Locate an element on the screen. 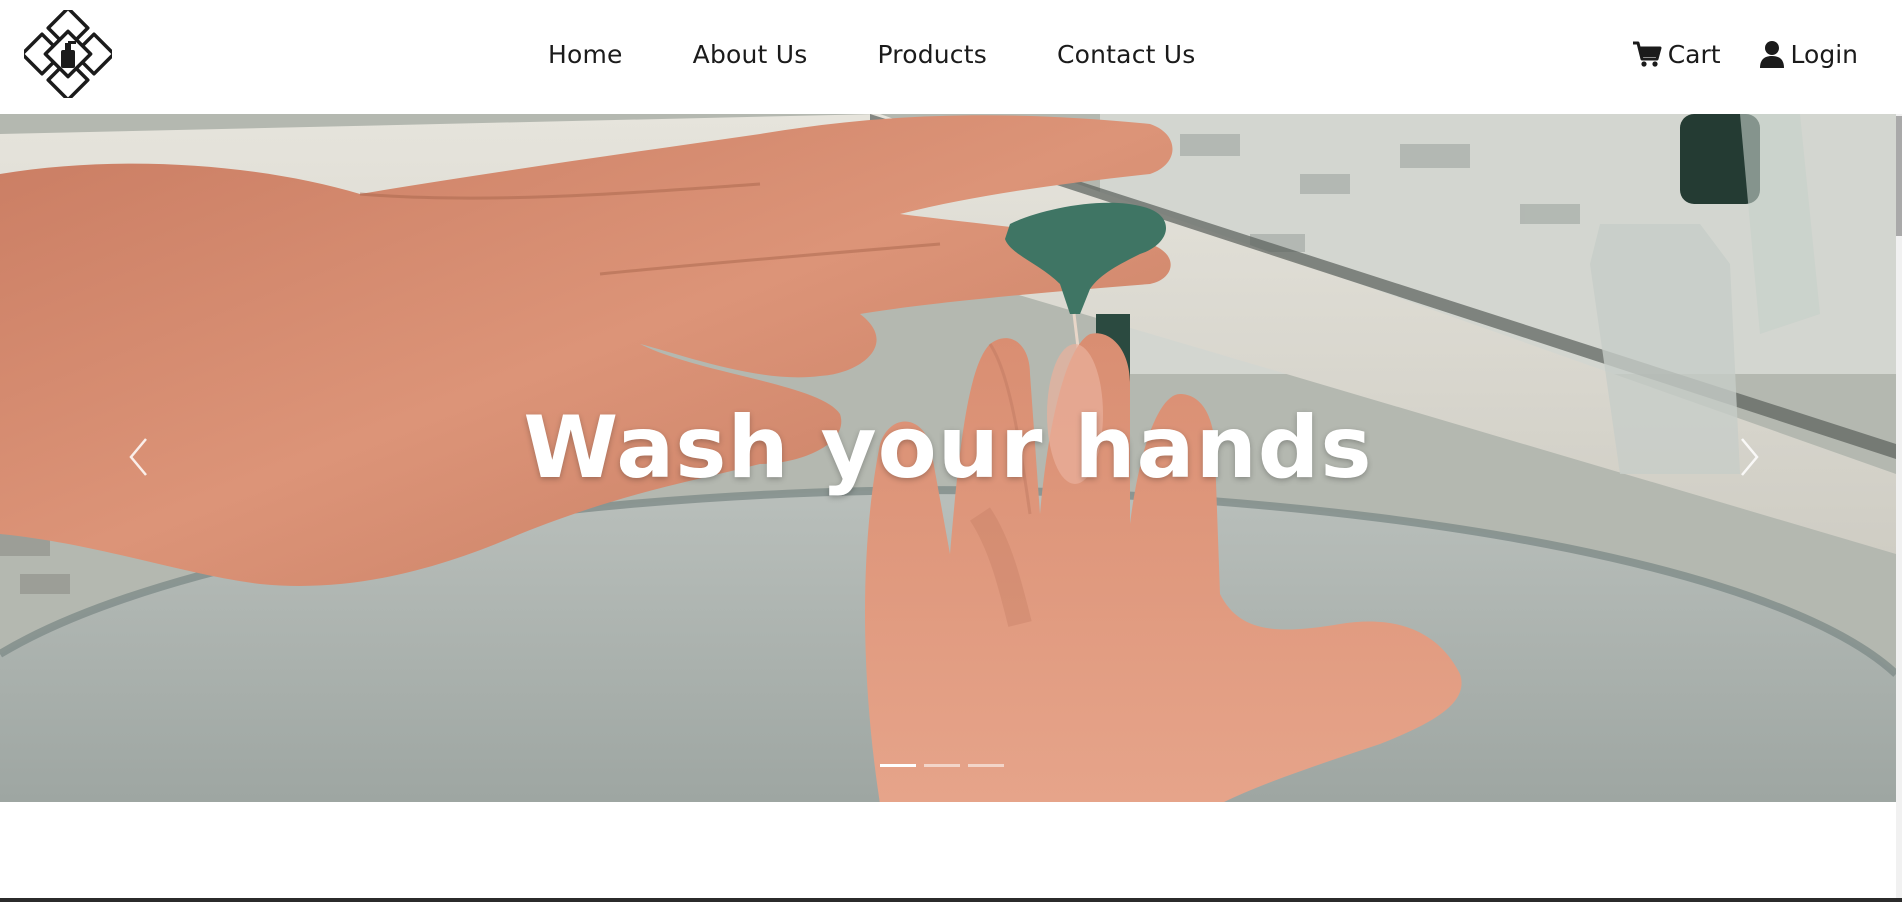 This screenshot has width=1902, height=902. bottom-divider is located at coordinates (951, 900).